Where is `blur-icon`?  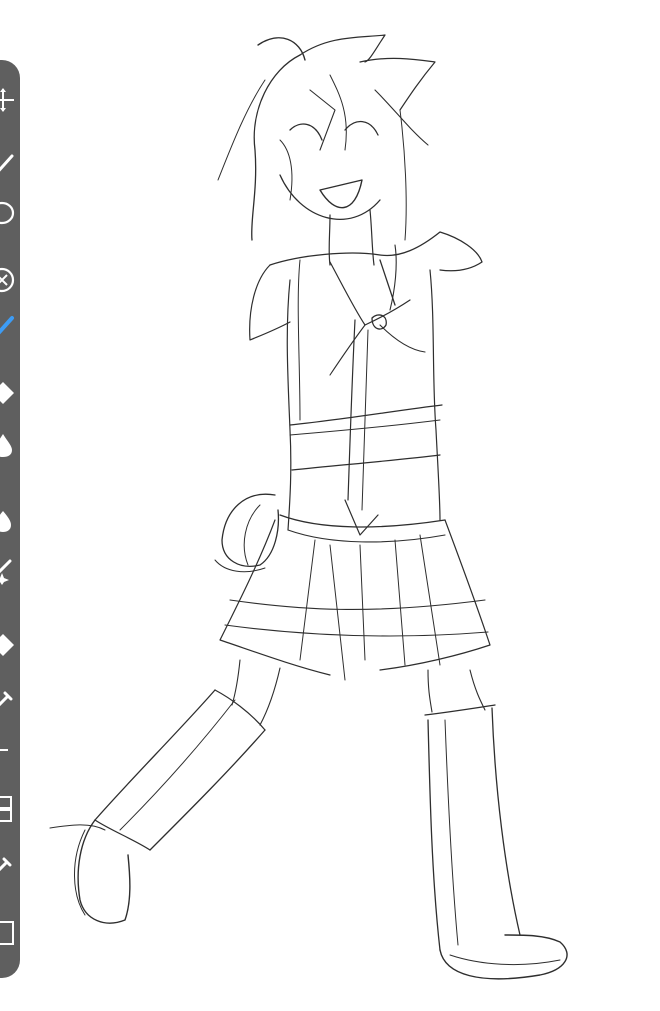 blur-icon is located at coordinates (9, 445).